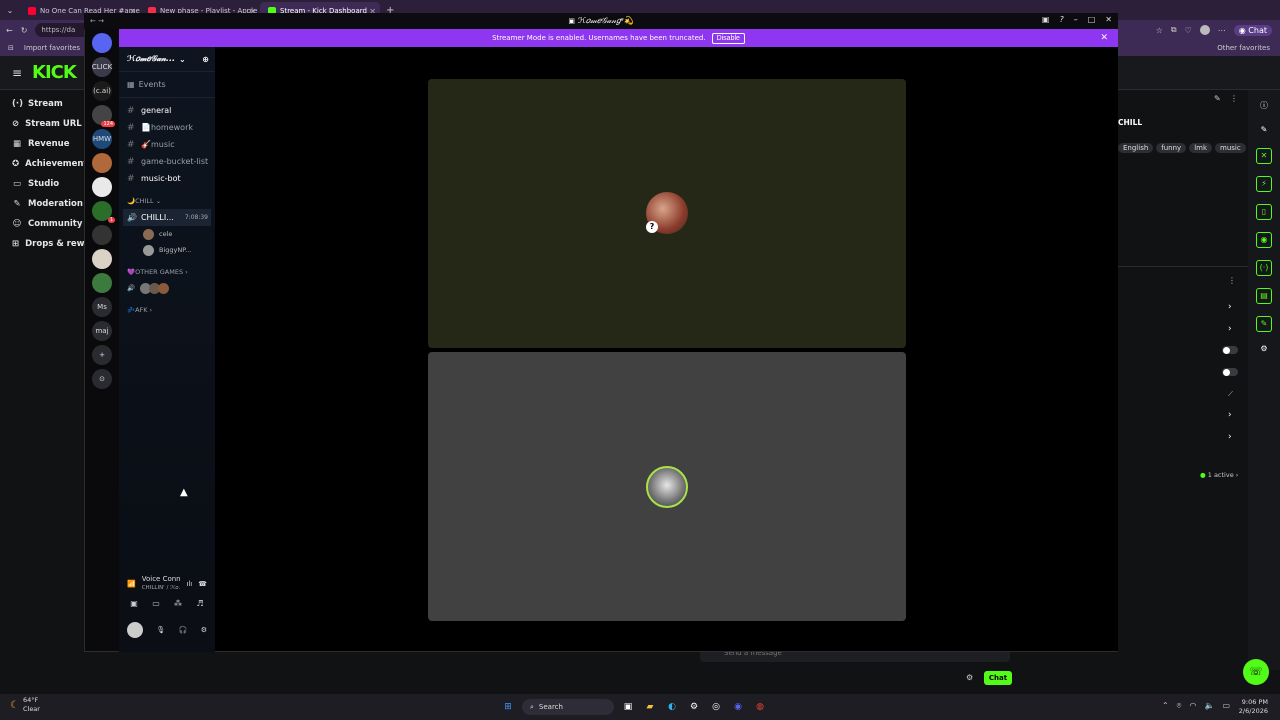  What do you see at coordinates (103, 212) in the screenshot?
I see `server-icon: 1` at bounding box center [103, 212].